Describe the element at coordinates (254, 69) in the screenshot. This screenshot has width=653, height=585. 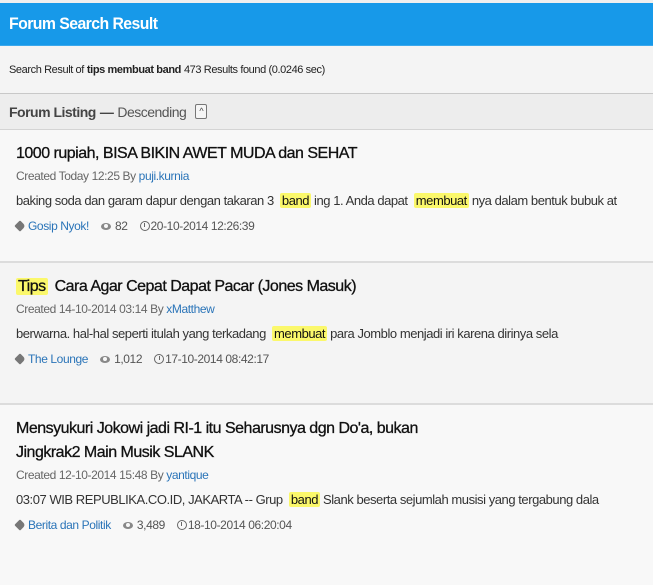
I see `results-count: 473 Results found (0.0246 sec)` at that location.